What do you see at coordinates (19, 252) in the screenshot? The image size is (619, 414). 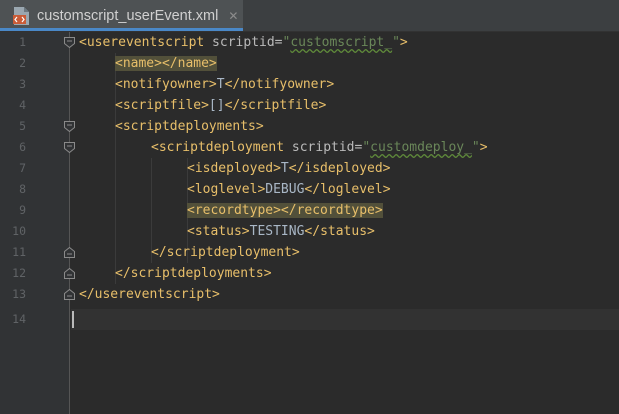 I see `line-number: 11` at bounding box center [19, 252].